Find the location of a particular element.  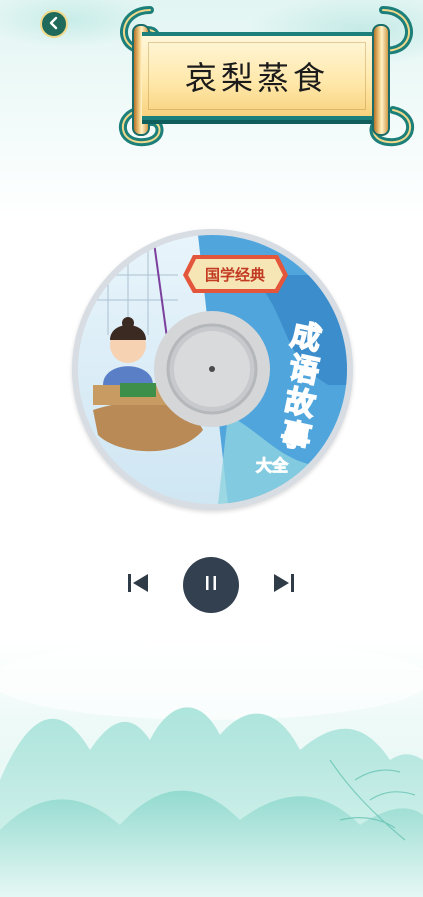

pause-button is located at coordinates (211, 585).